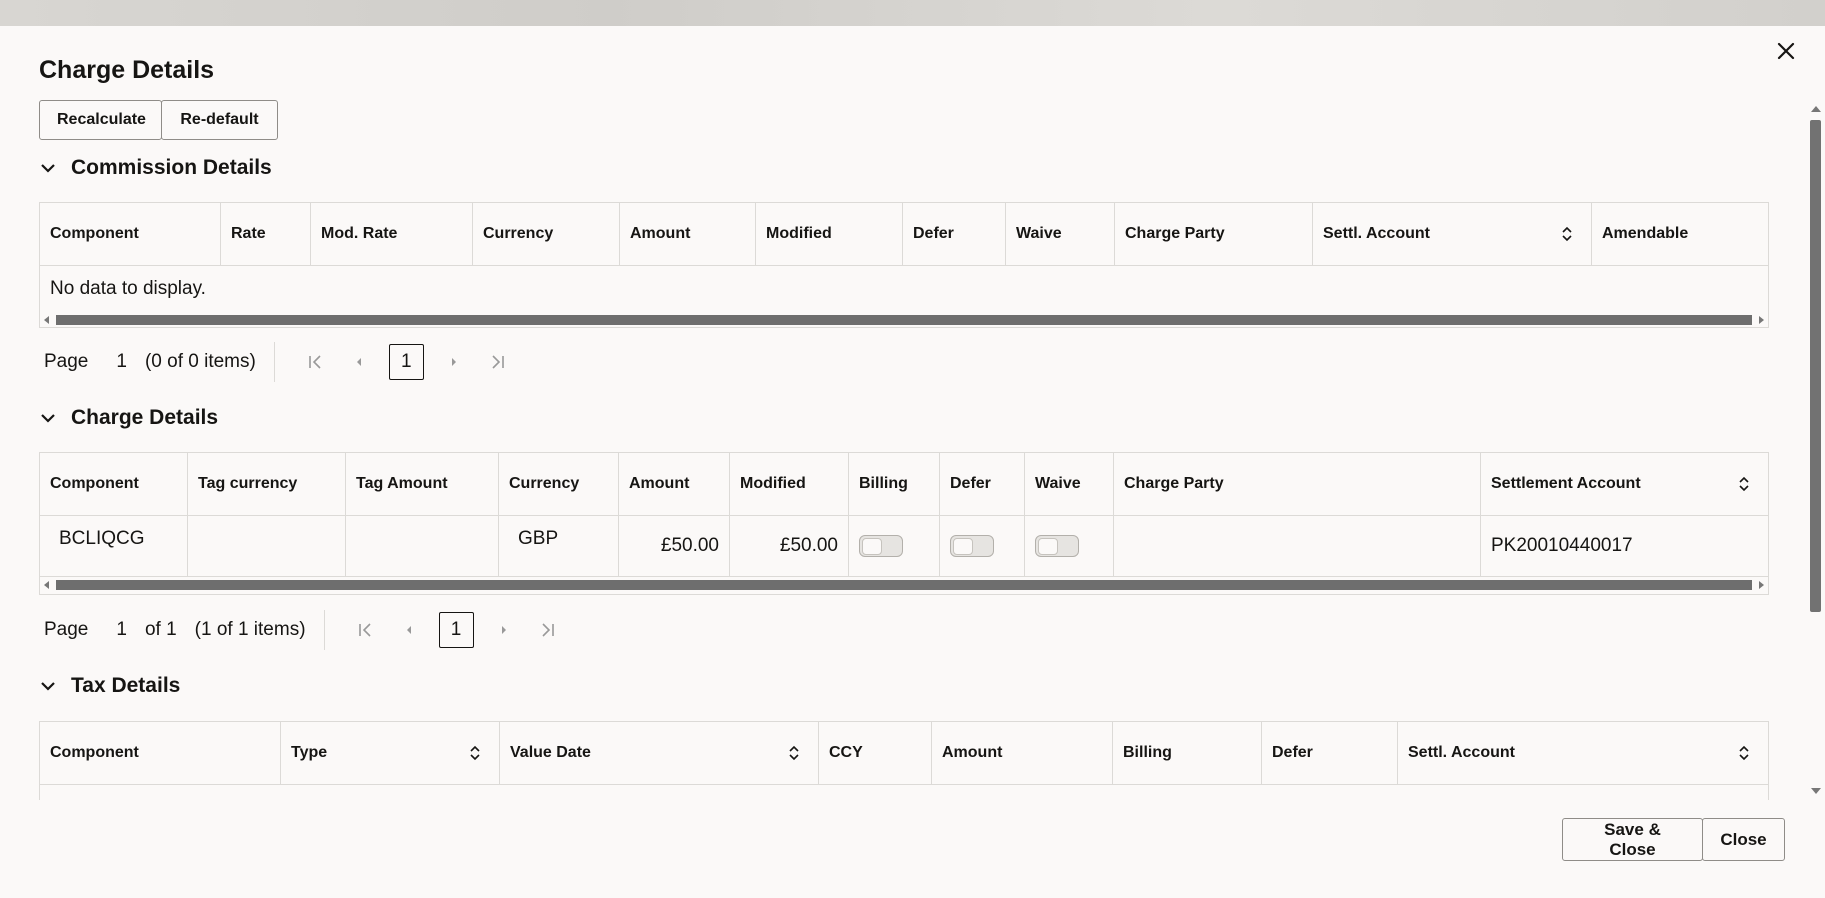 This screenshot has height=898, width=1825. I want to click on component-cell: BCLIQCG, so click(114, 546).